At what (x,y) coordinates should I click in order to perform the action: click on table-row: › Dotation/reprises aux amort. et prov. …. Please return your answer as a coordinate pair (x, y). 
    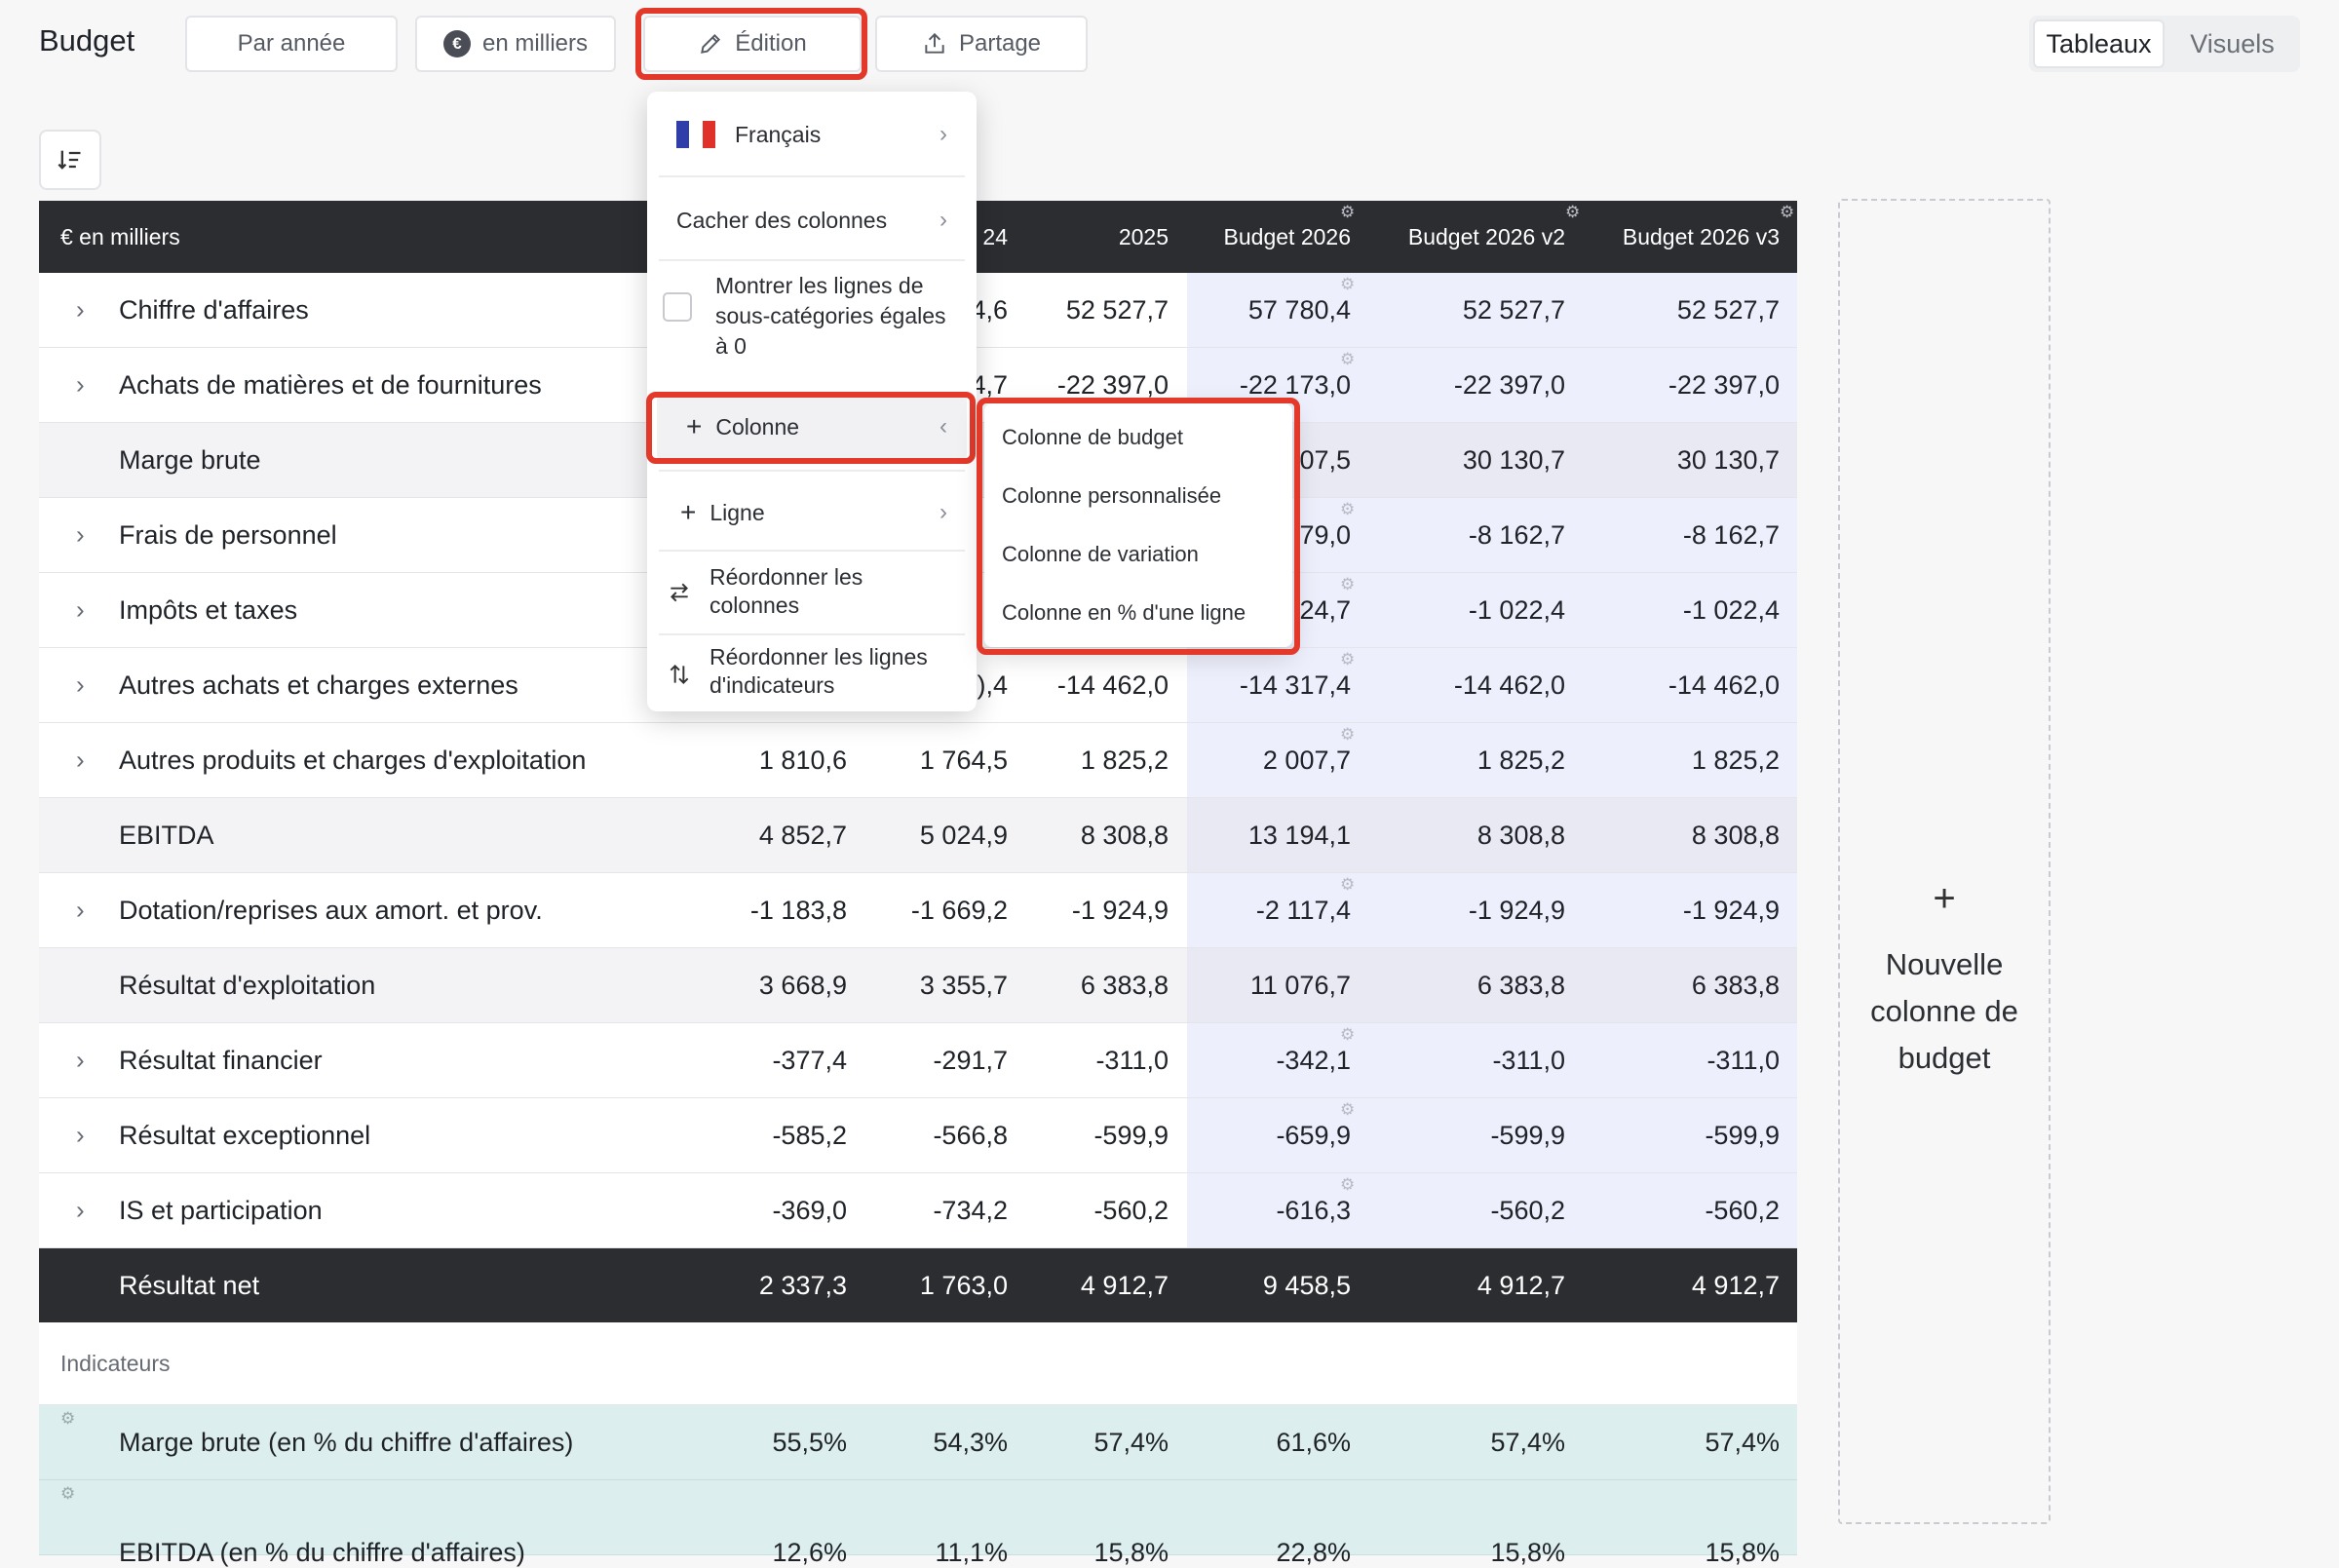
    Looking at the image, I should click on (918, 910).